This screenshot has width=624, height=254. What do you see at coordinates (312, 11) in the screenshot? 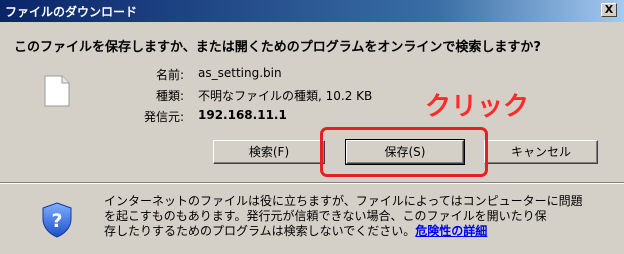
I see `title-bar: ファイルのダウンロード X` at bounding box center [312, 11].